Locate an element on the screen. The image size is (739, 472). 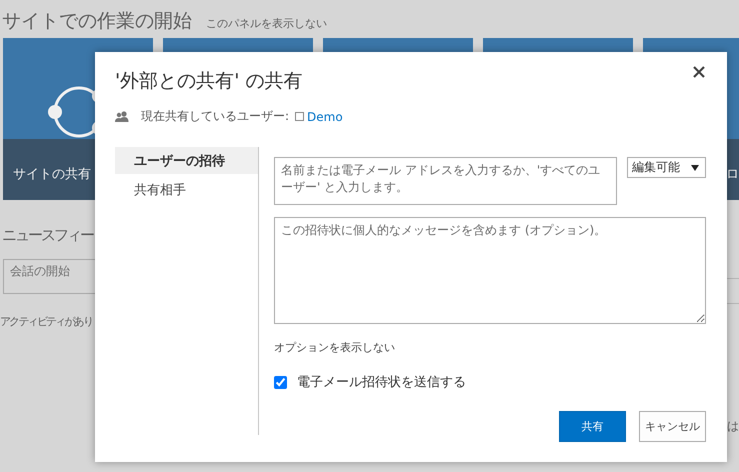
caret-icon is located at coordinates (695, 167).